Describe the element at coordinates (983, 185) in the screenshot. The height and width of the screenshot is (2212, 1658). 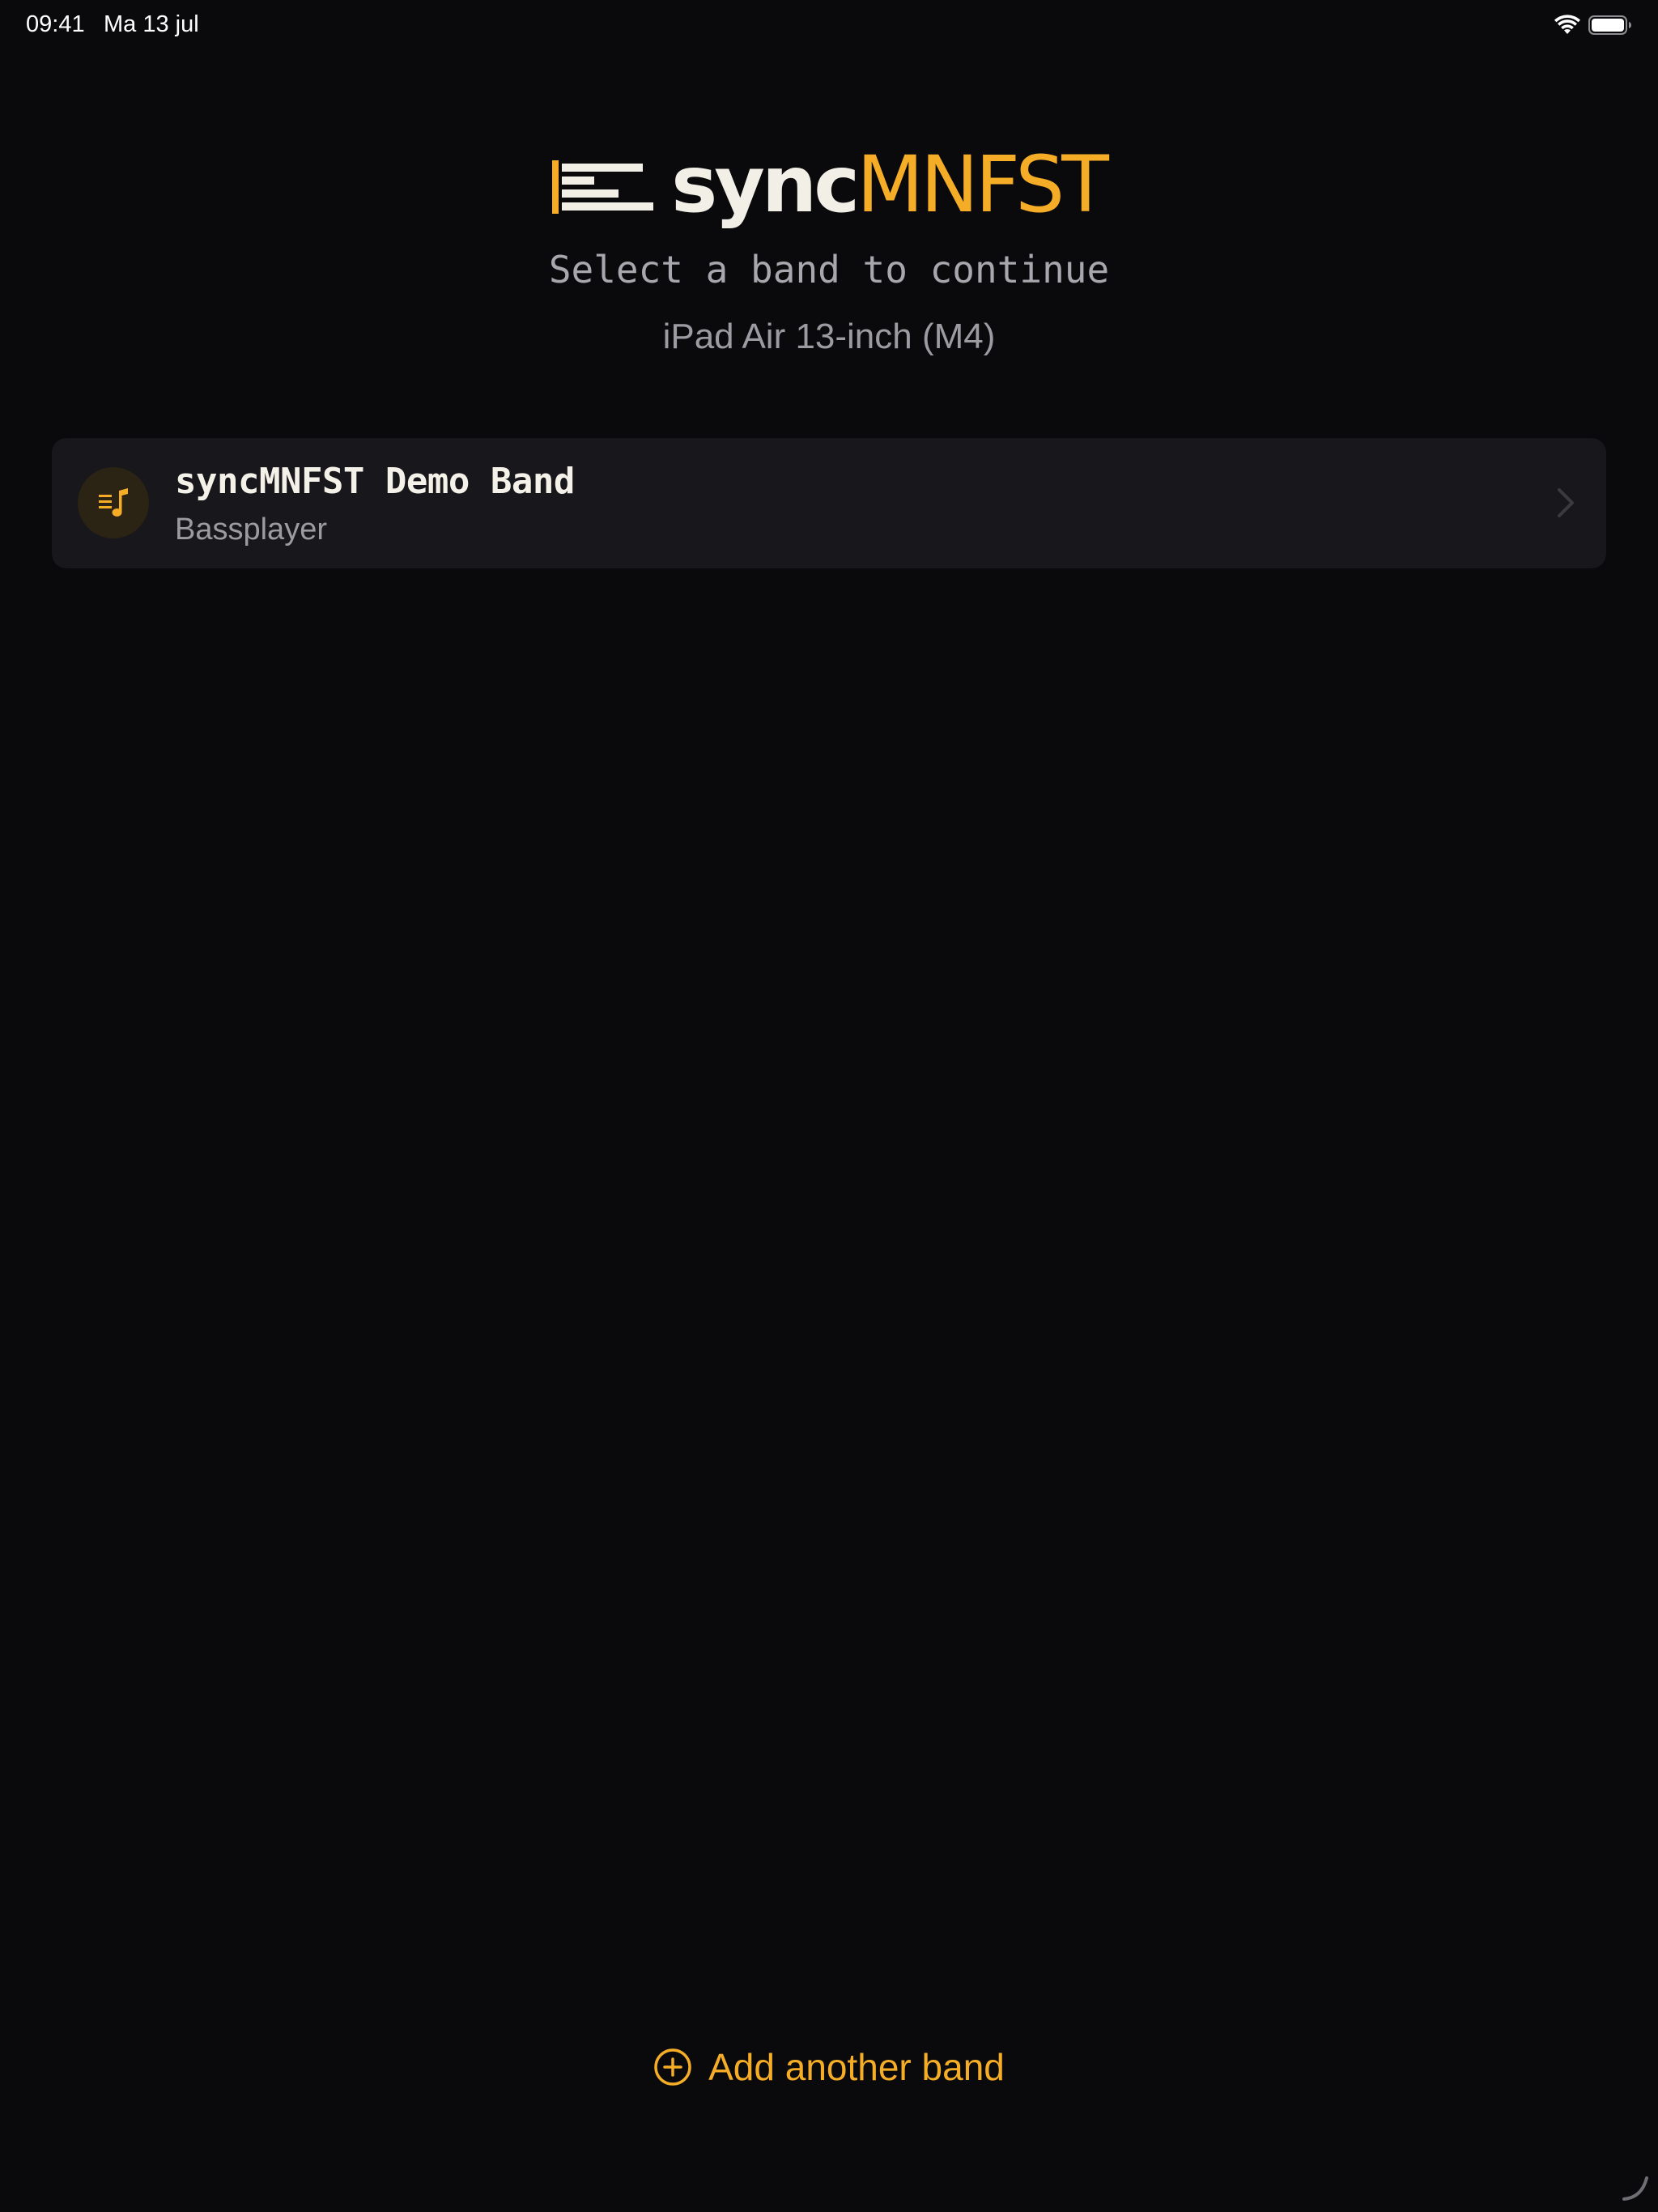
I see `logo-text-mnfst: MNFST` at that location.